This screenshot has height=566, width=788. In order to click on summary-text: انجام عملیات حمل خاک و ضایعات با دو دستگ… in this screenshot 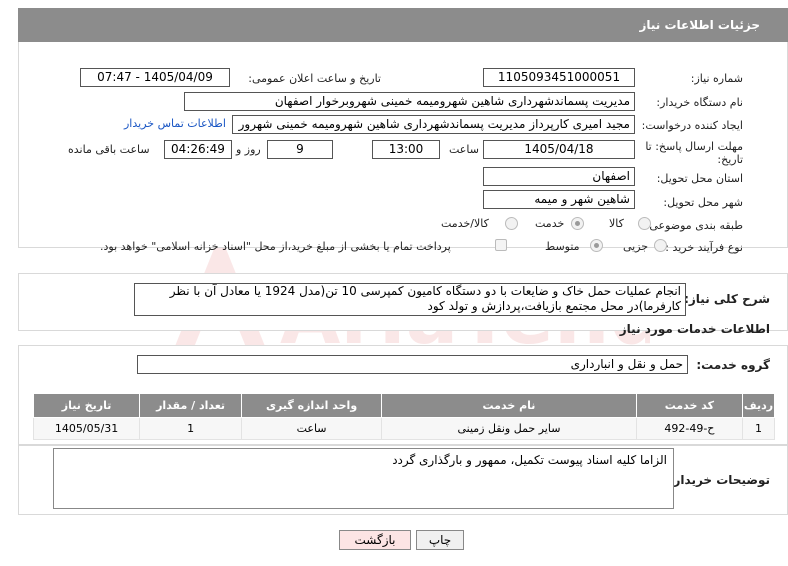, I will do `click(410, 299)`.